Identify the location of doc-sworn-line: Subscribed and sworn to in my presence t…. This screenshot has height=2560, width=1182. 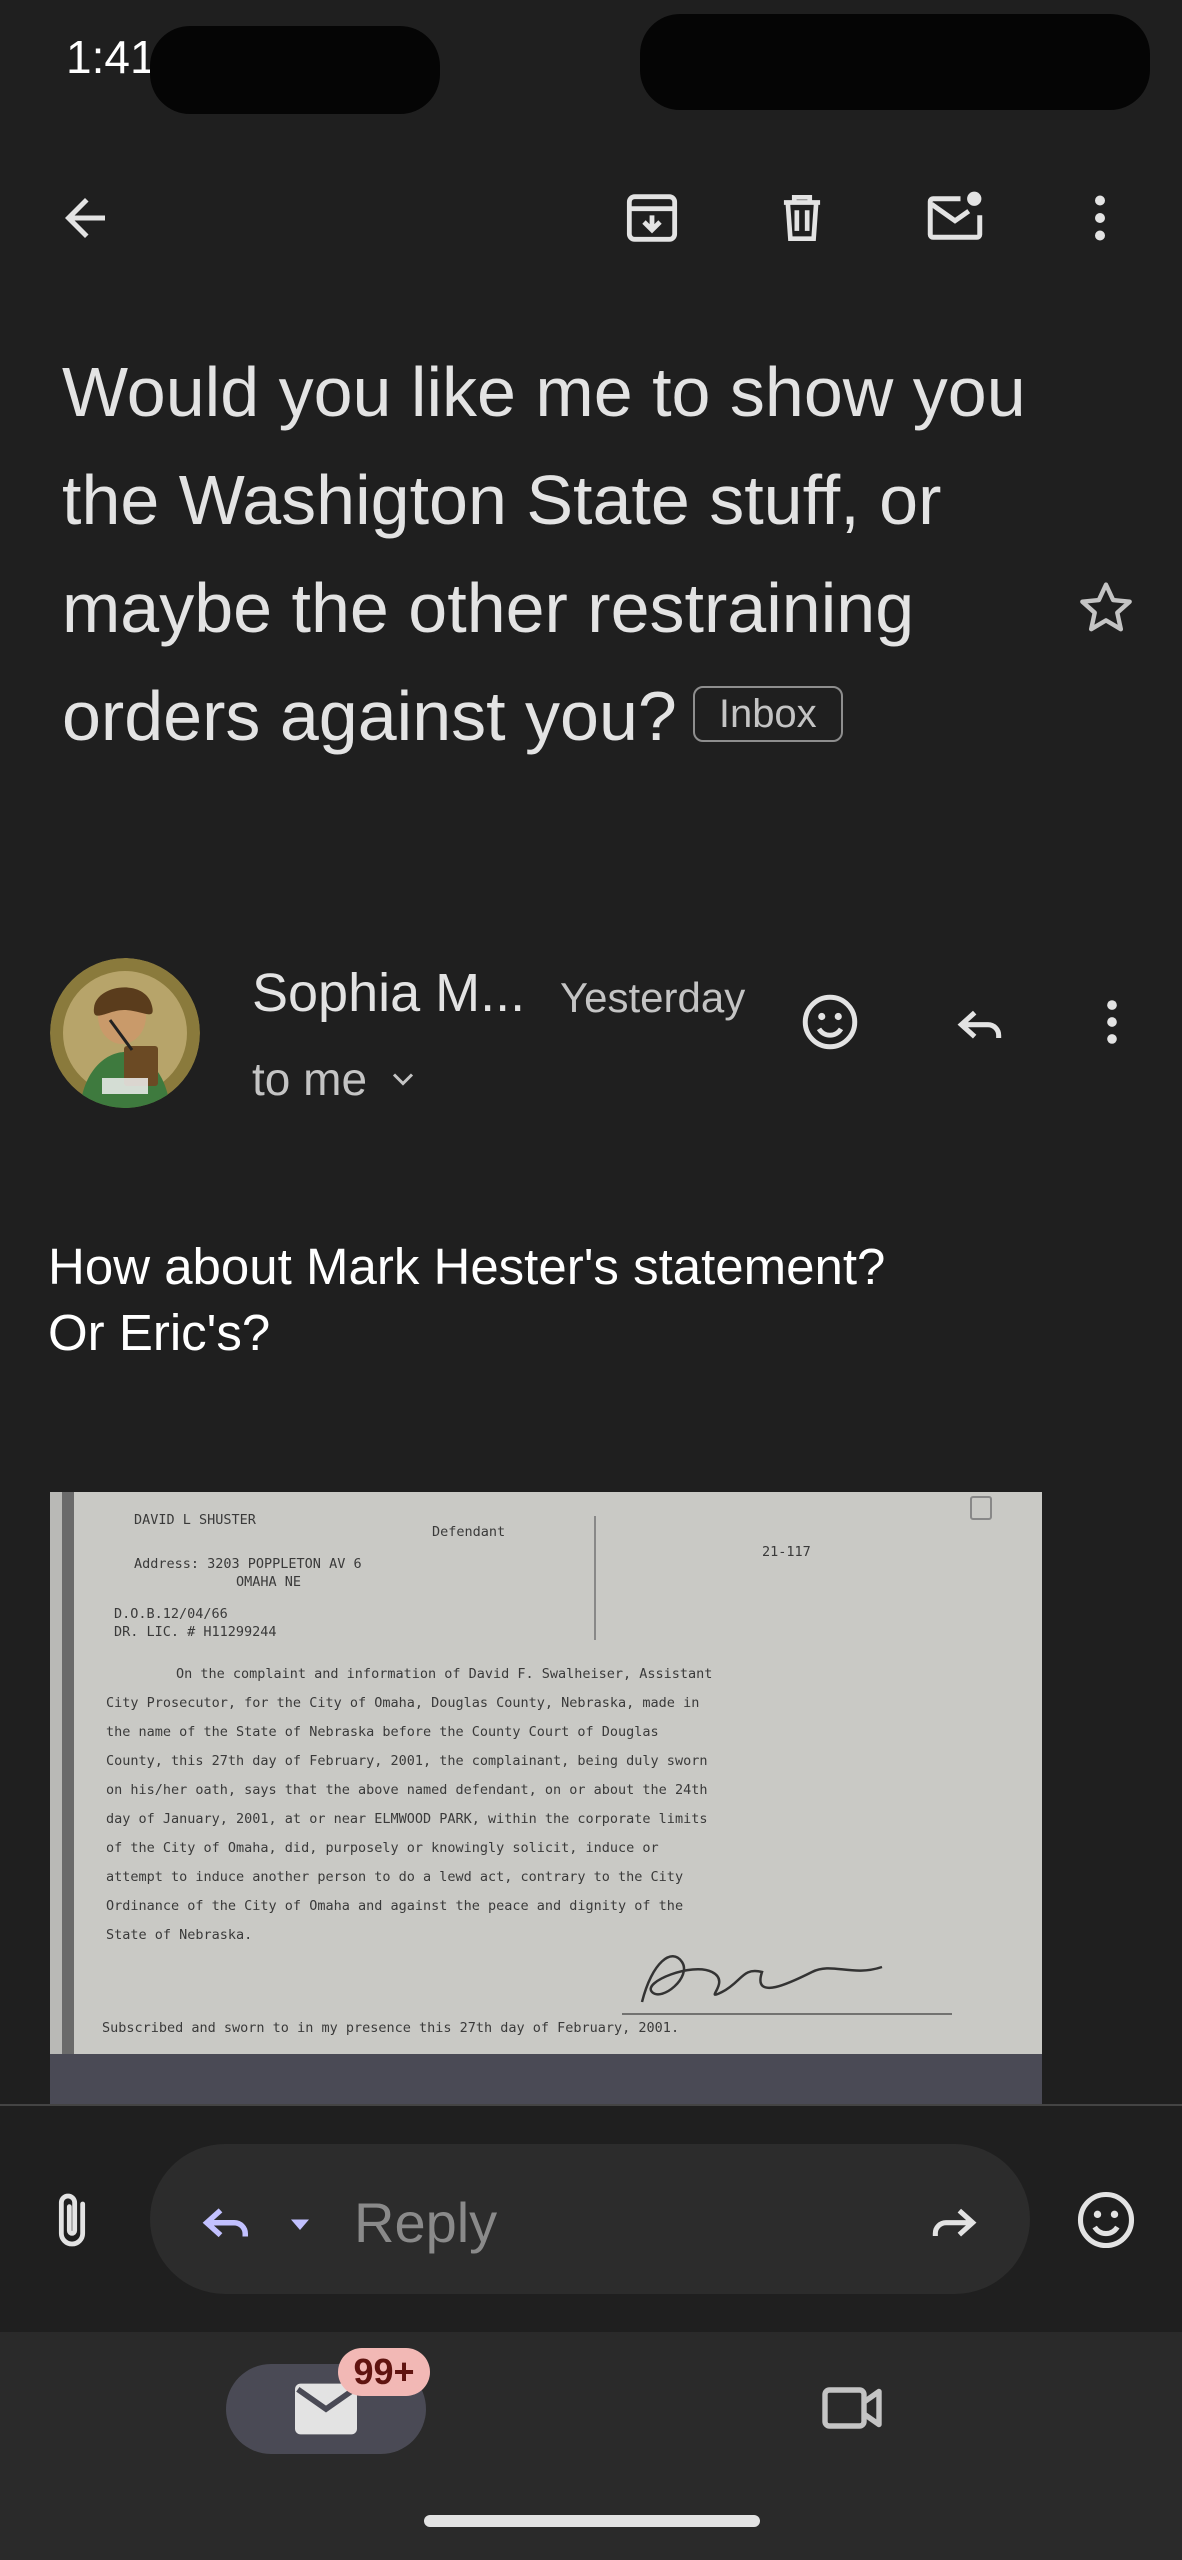
(391, 2028).